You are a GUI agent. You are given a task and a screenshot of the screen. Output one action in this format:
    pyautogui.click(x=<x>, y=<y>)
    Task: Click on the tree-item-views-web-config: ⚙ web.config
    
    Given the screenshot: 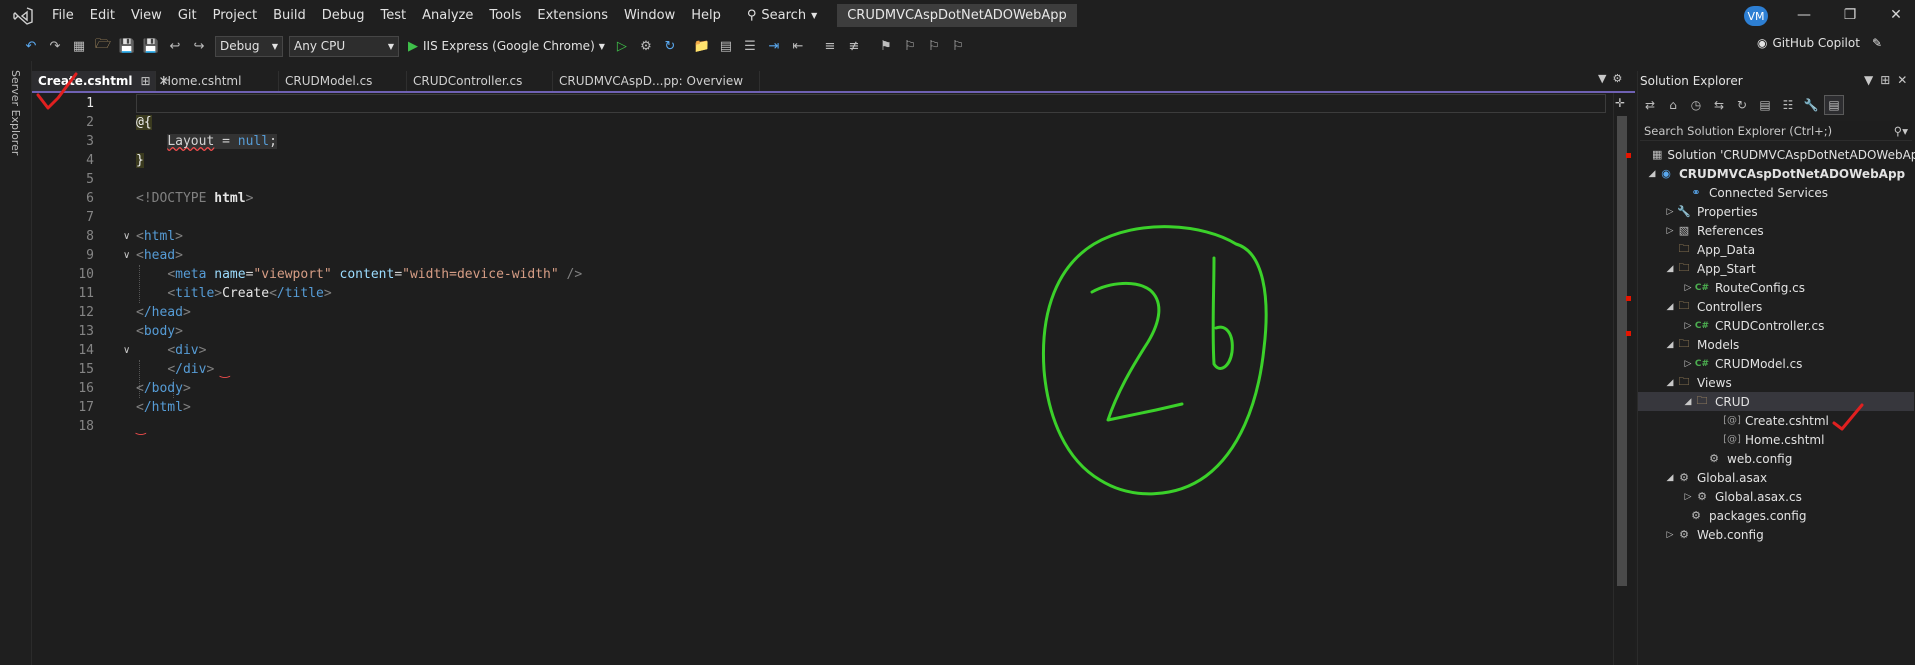 What is the action you would take?
    pyautogui.click(x=1776, y=458)
    